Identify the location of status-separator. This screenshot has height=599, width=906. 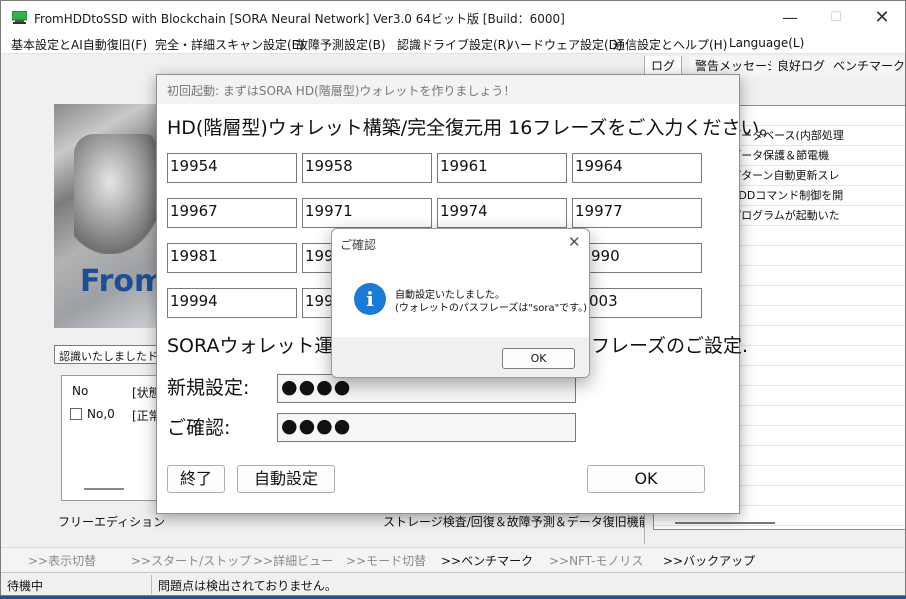
(151, 584).